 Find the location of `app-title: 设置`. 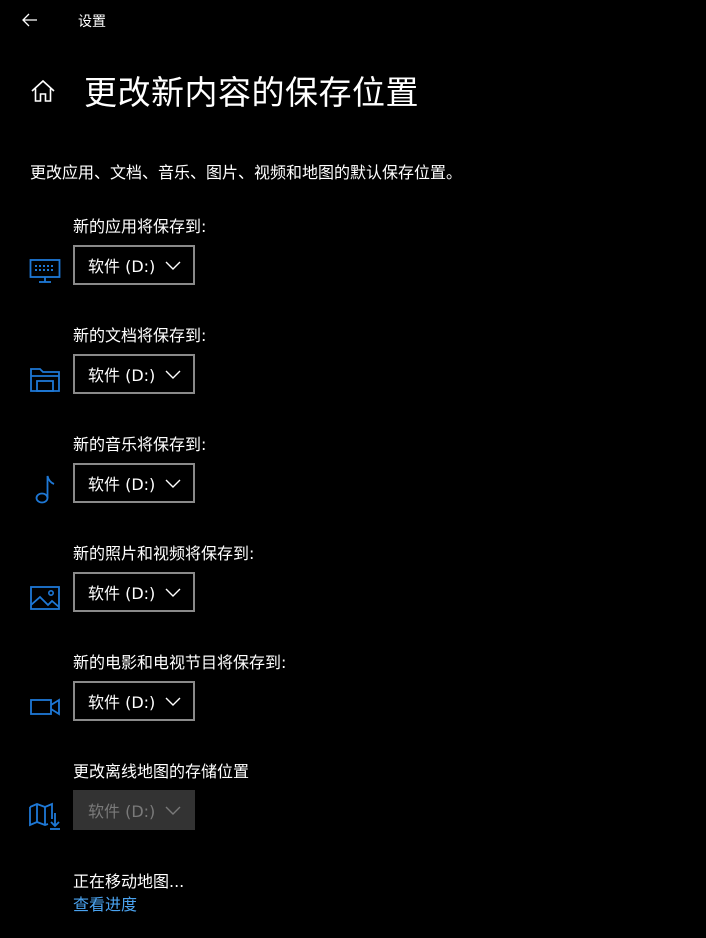

app-title: 设置 is located at coordinates (92, 22).